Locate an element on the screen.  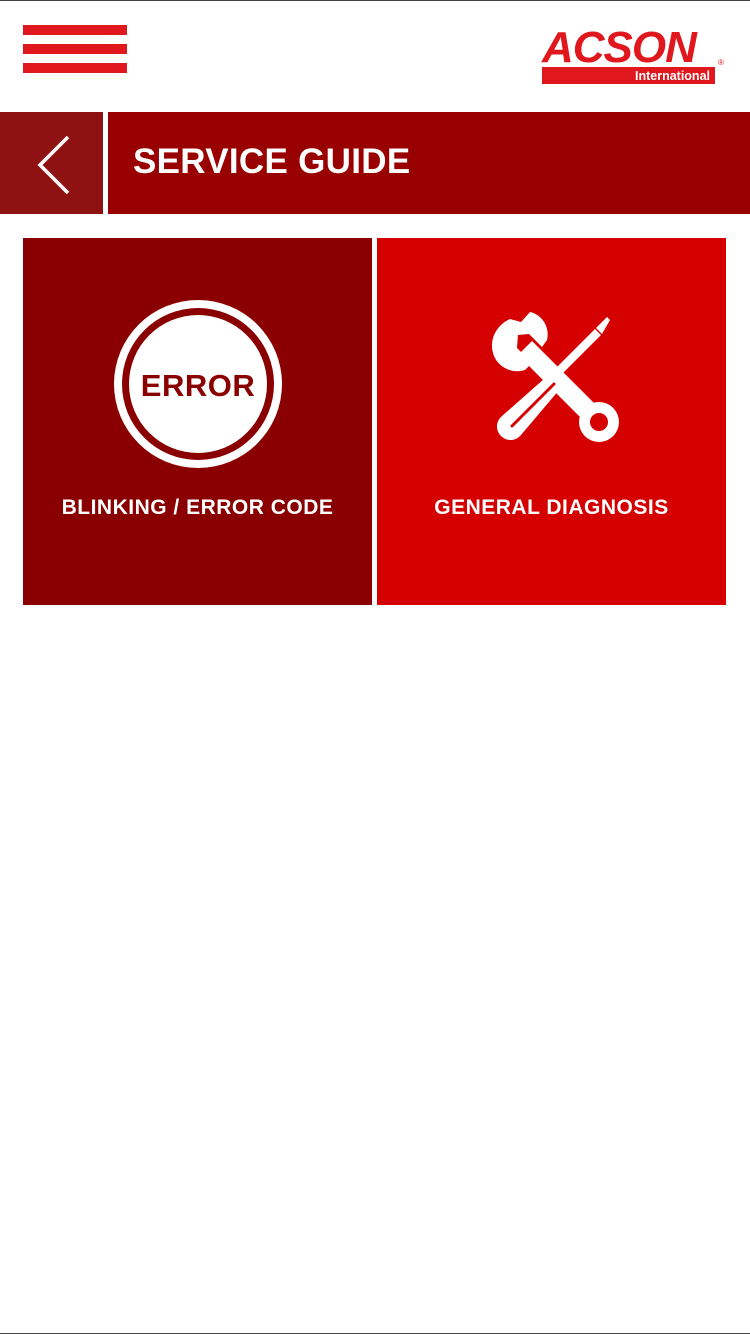
error-badge-text: ERROR is located at coordinates (197, 385).